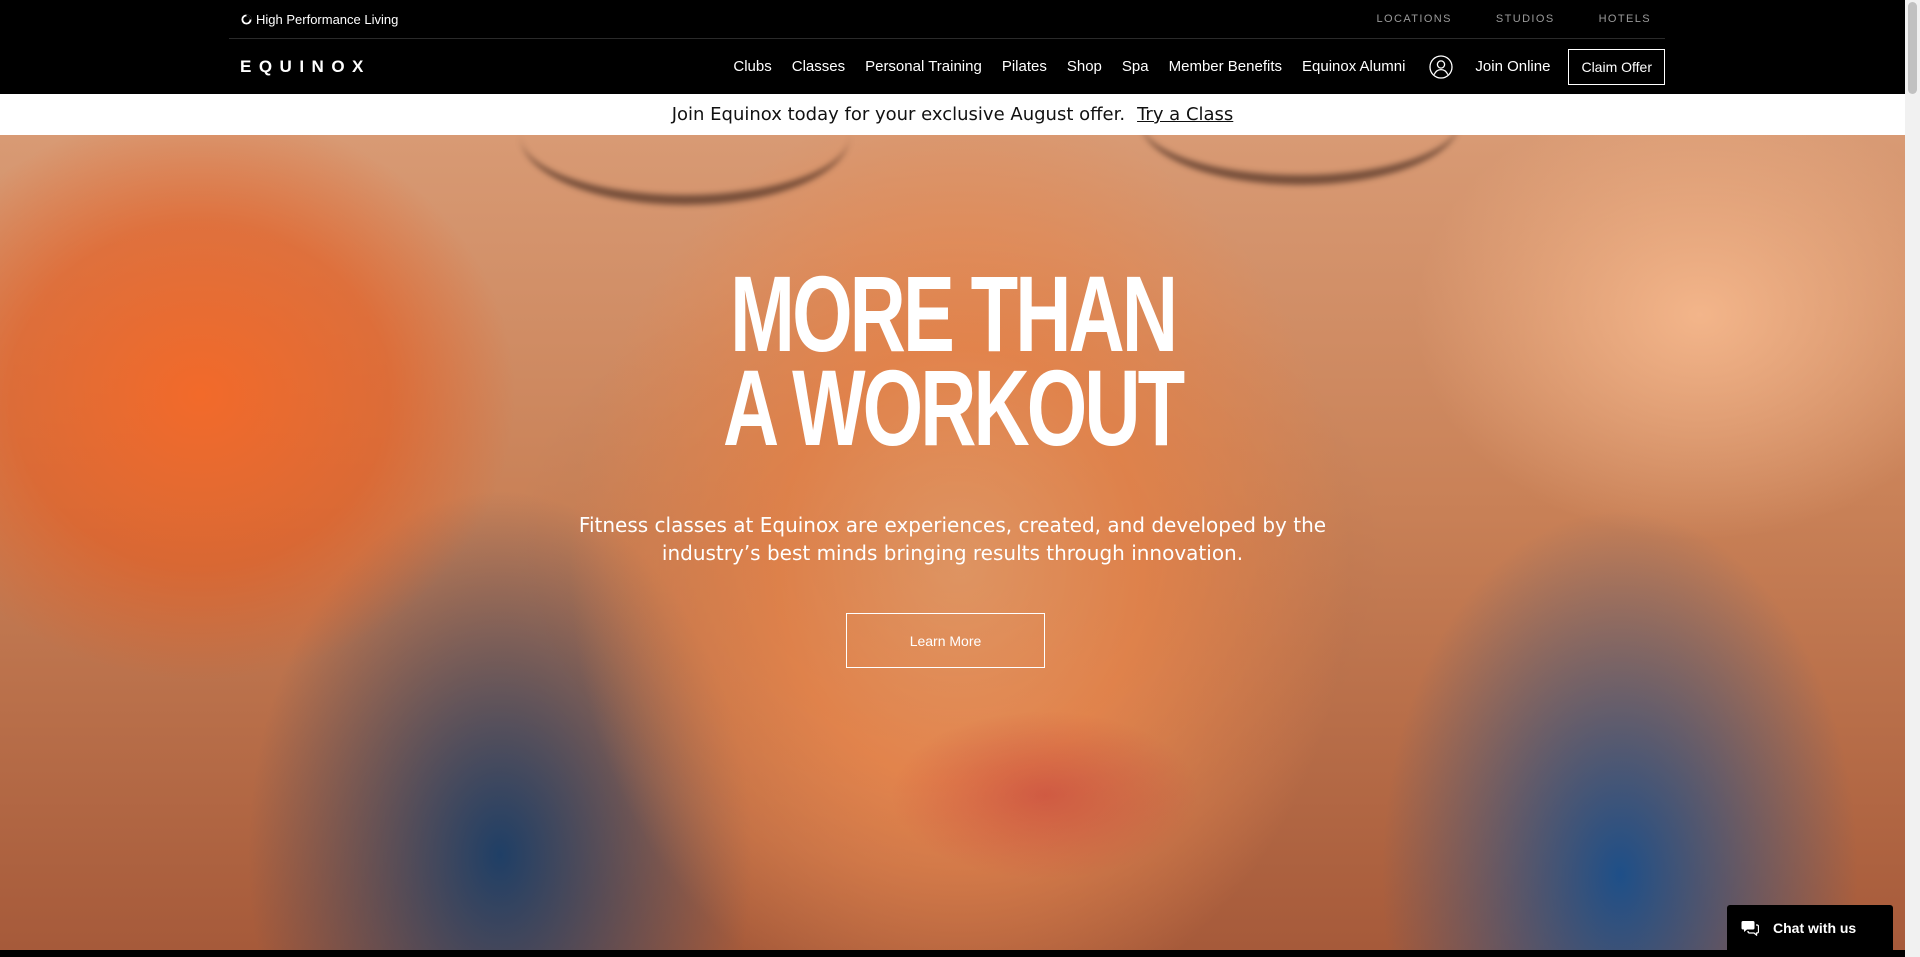 This screenshot has height=957, width=1920. I want to click on page-scrollbar, so click(1912, 478).